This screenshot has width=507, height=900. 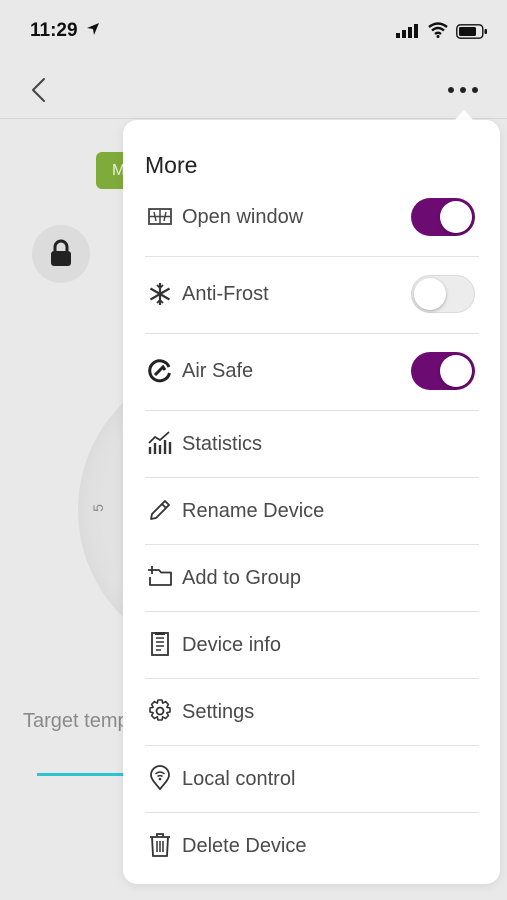 What do you see at coordinates (159, 371) in the screenshot?
I see `air-safe-icon` at bounding box center [159, 371].